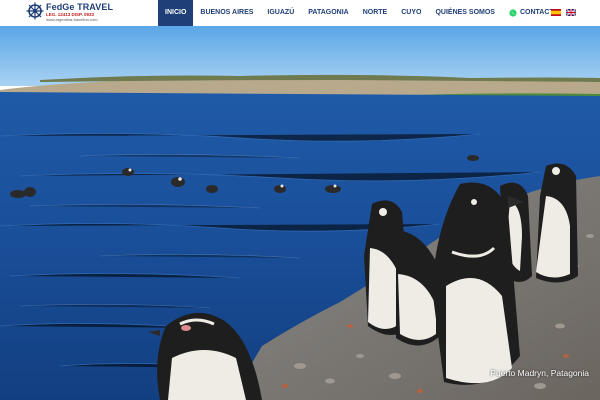 The image size is (600, 400). What do you see at coordinates (563, 12) in the screenshot?
I see `language-switcher` at bounding box center [563, 12].